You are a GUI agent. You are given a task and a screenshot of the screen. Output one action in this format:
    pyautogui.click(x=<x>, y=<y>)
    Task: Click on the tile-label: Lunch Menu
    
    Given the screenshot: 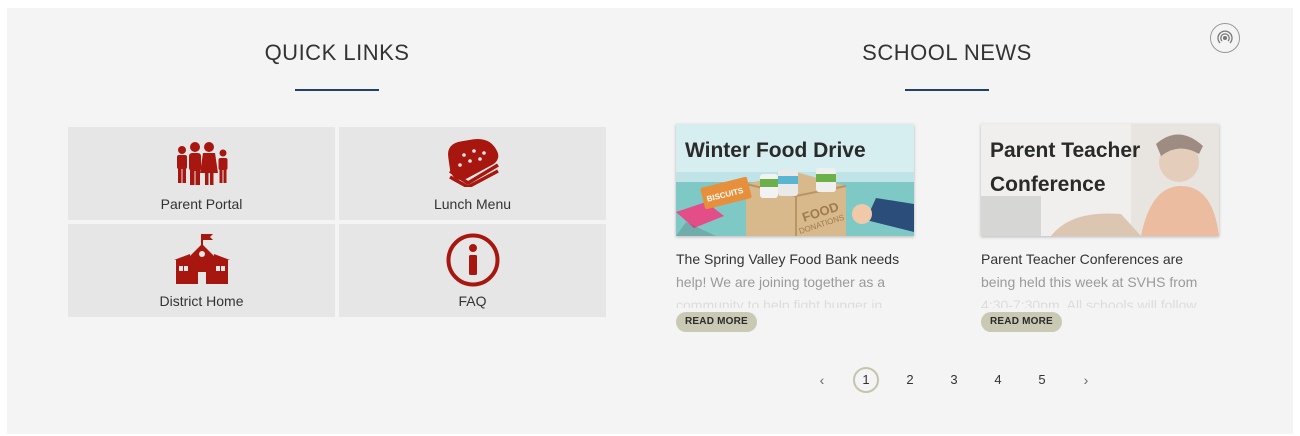 What is the action you would take?
    pyautogui.click(x=472, y=204)
    